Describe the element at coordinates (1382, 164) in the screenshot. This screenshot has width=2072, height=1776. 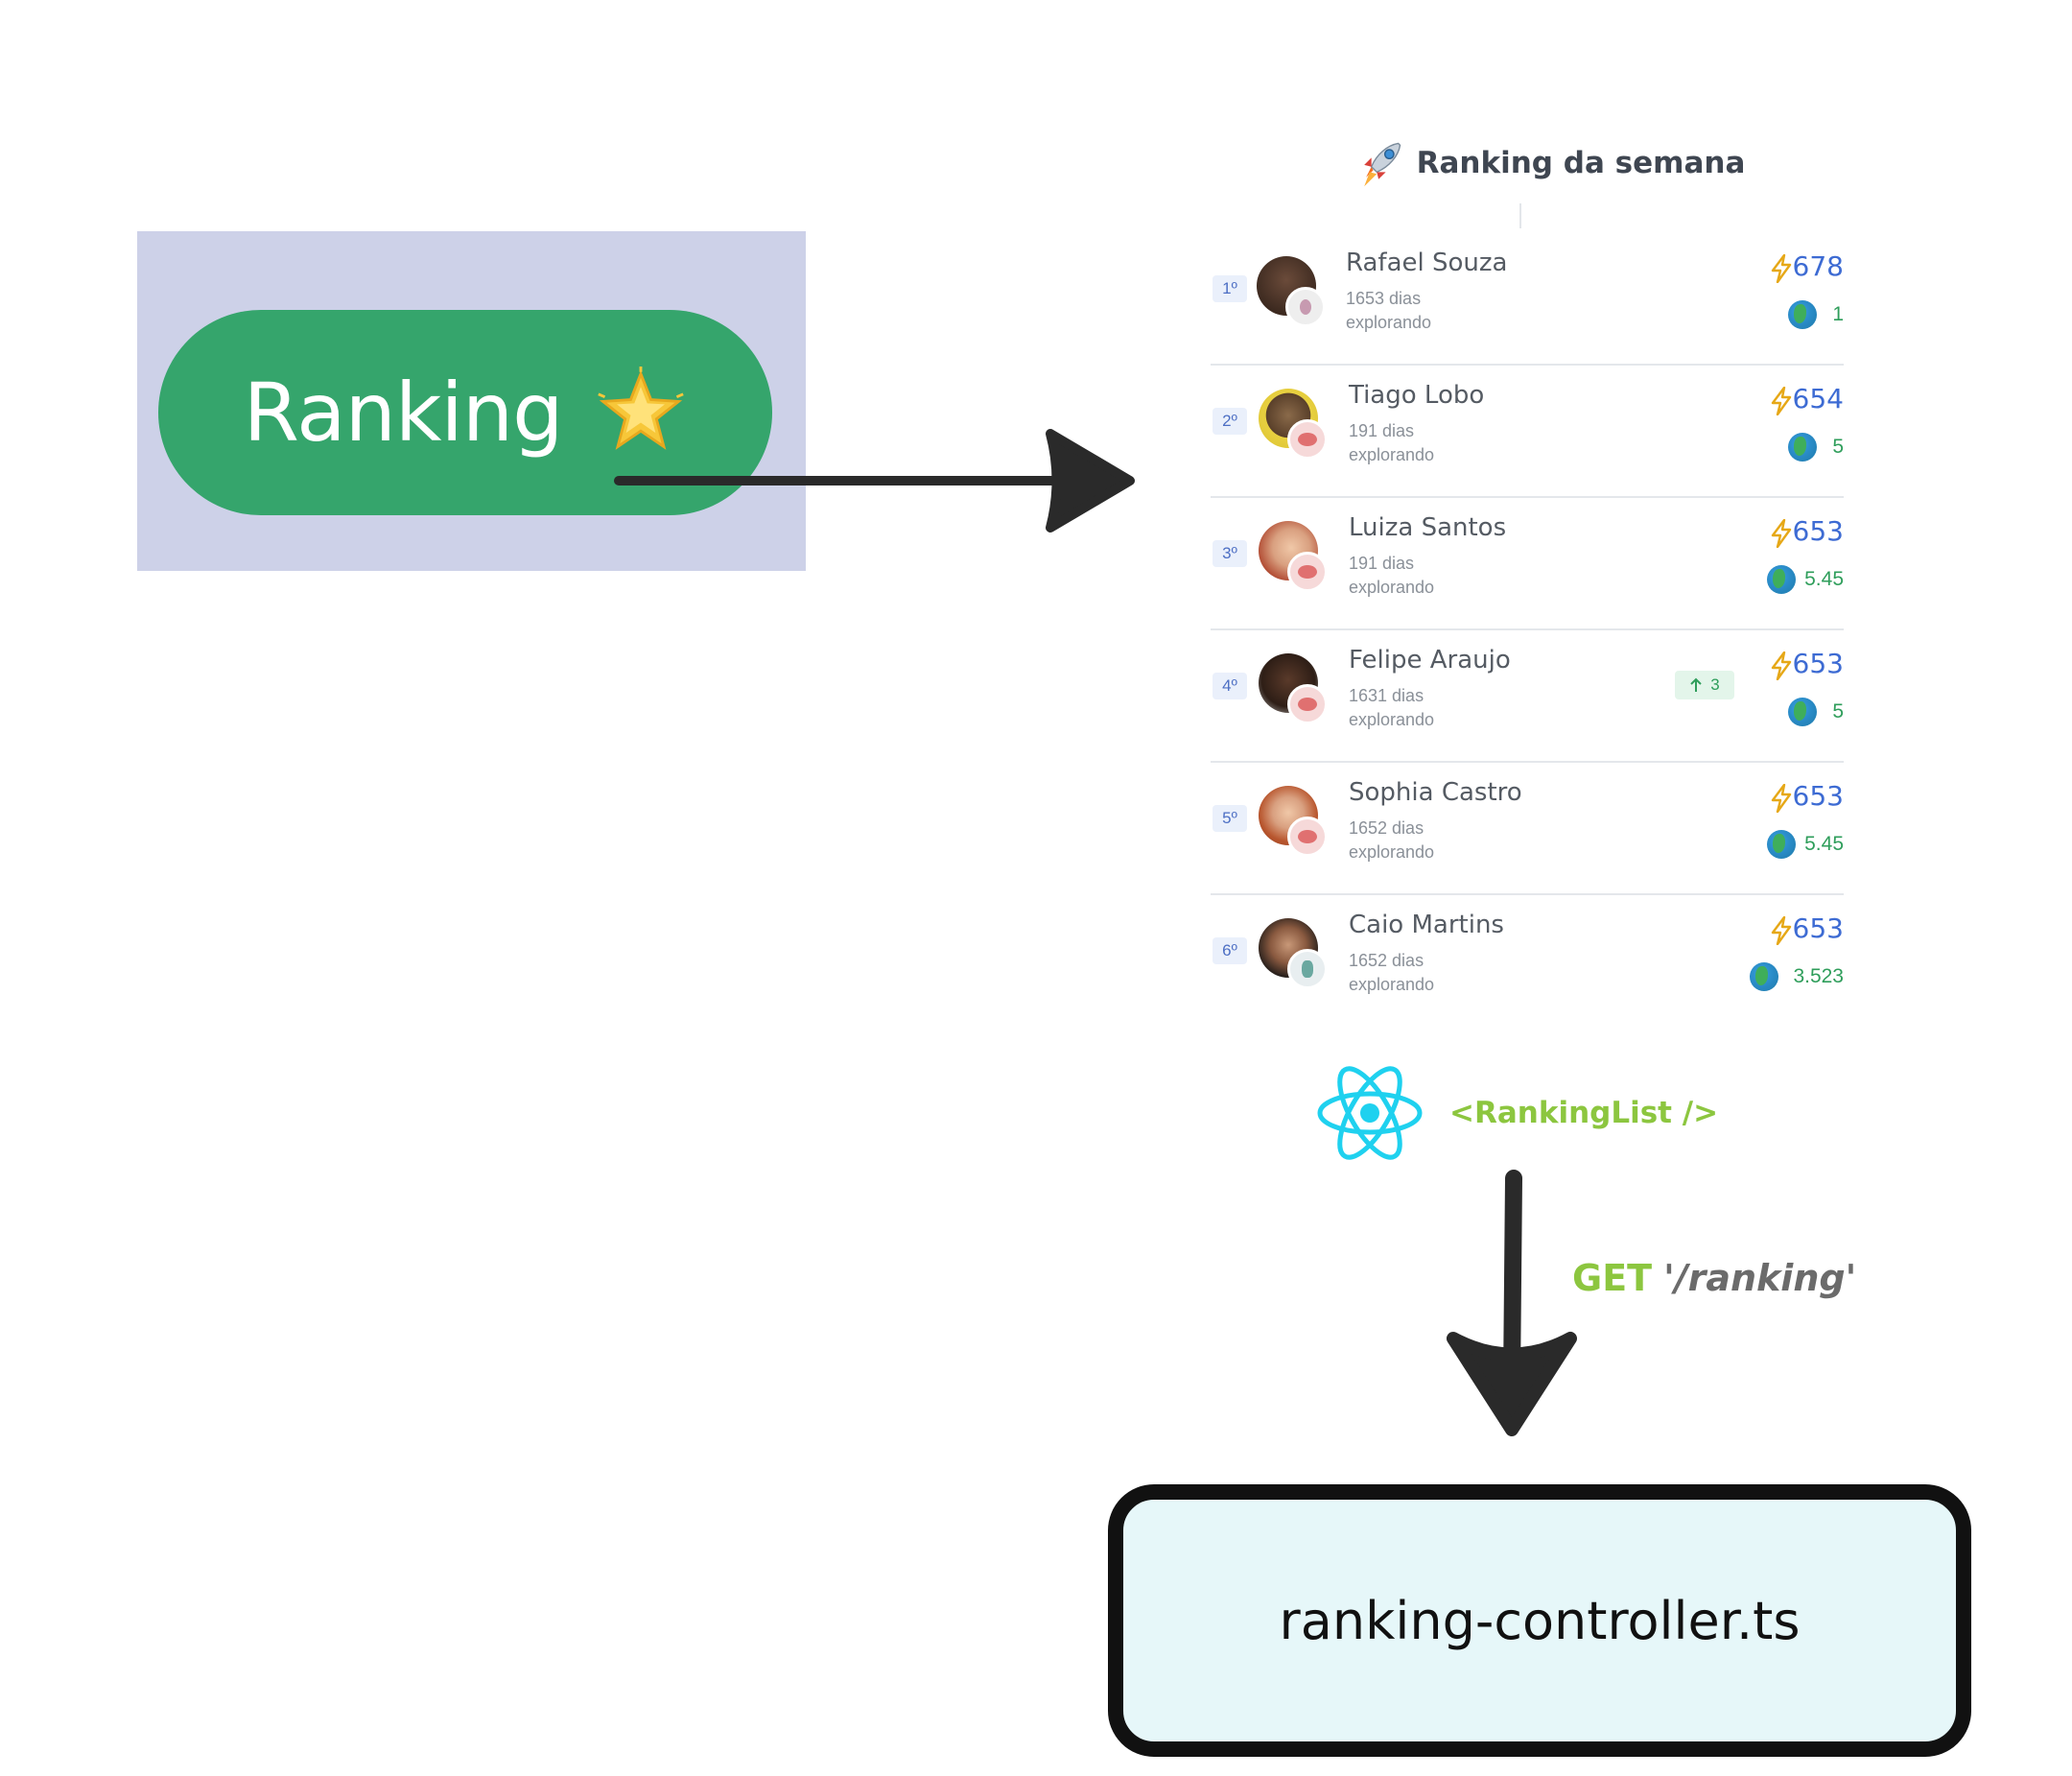
I see `rocket-icon` at that location.